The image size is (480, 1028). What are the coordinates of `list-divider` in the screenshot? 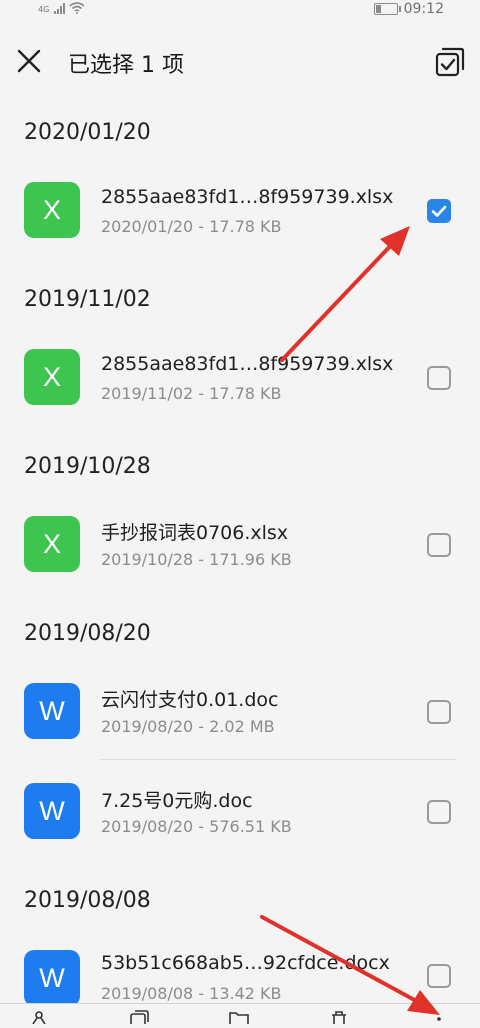 It's located at (278, 759).